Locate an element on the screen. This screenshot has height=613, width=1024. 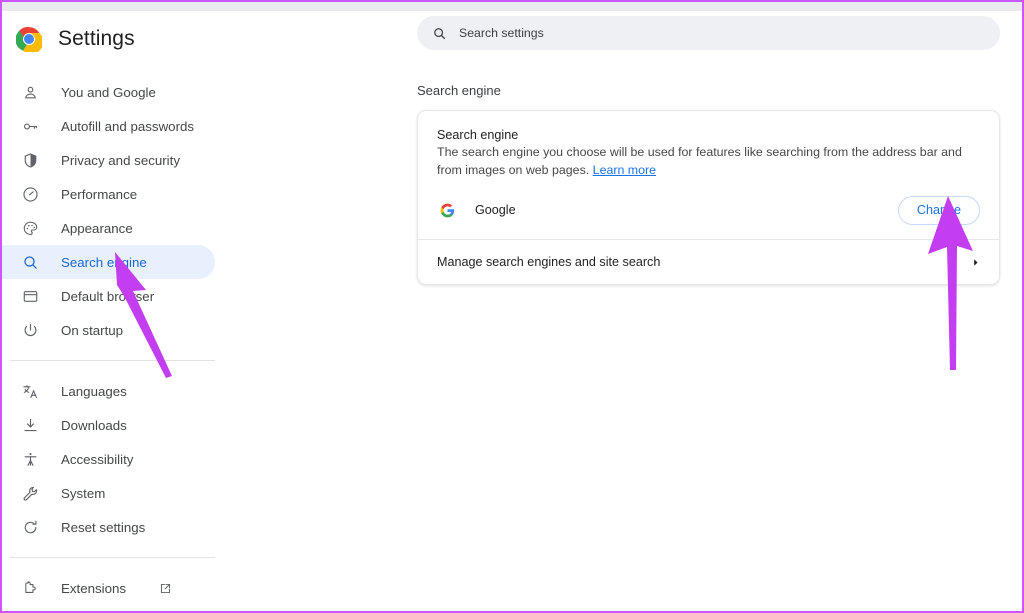
chevron-right-icon is located at coordinates (975, 262).